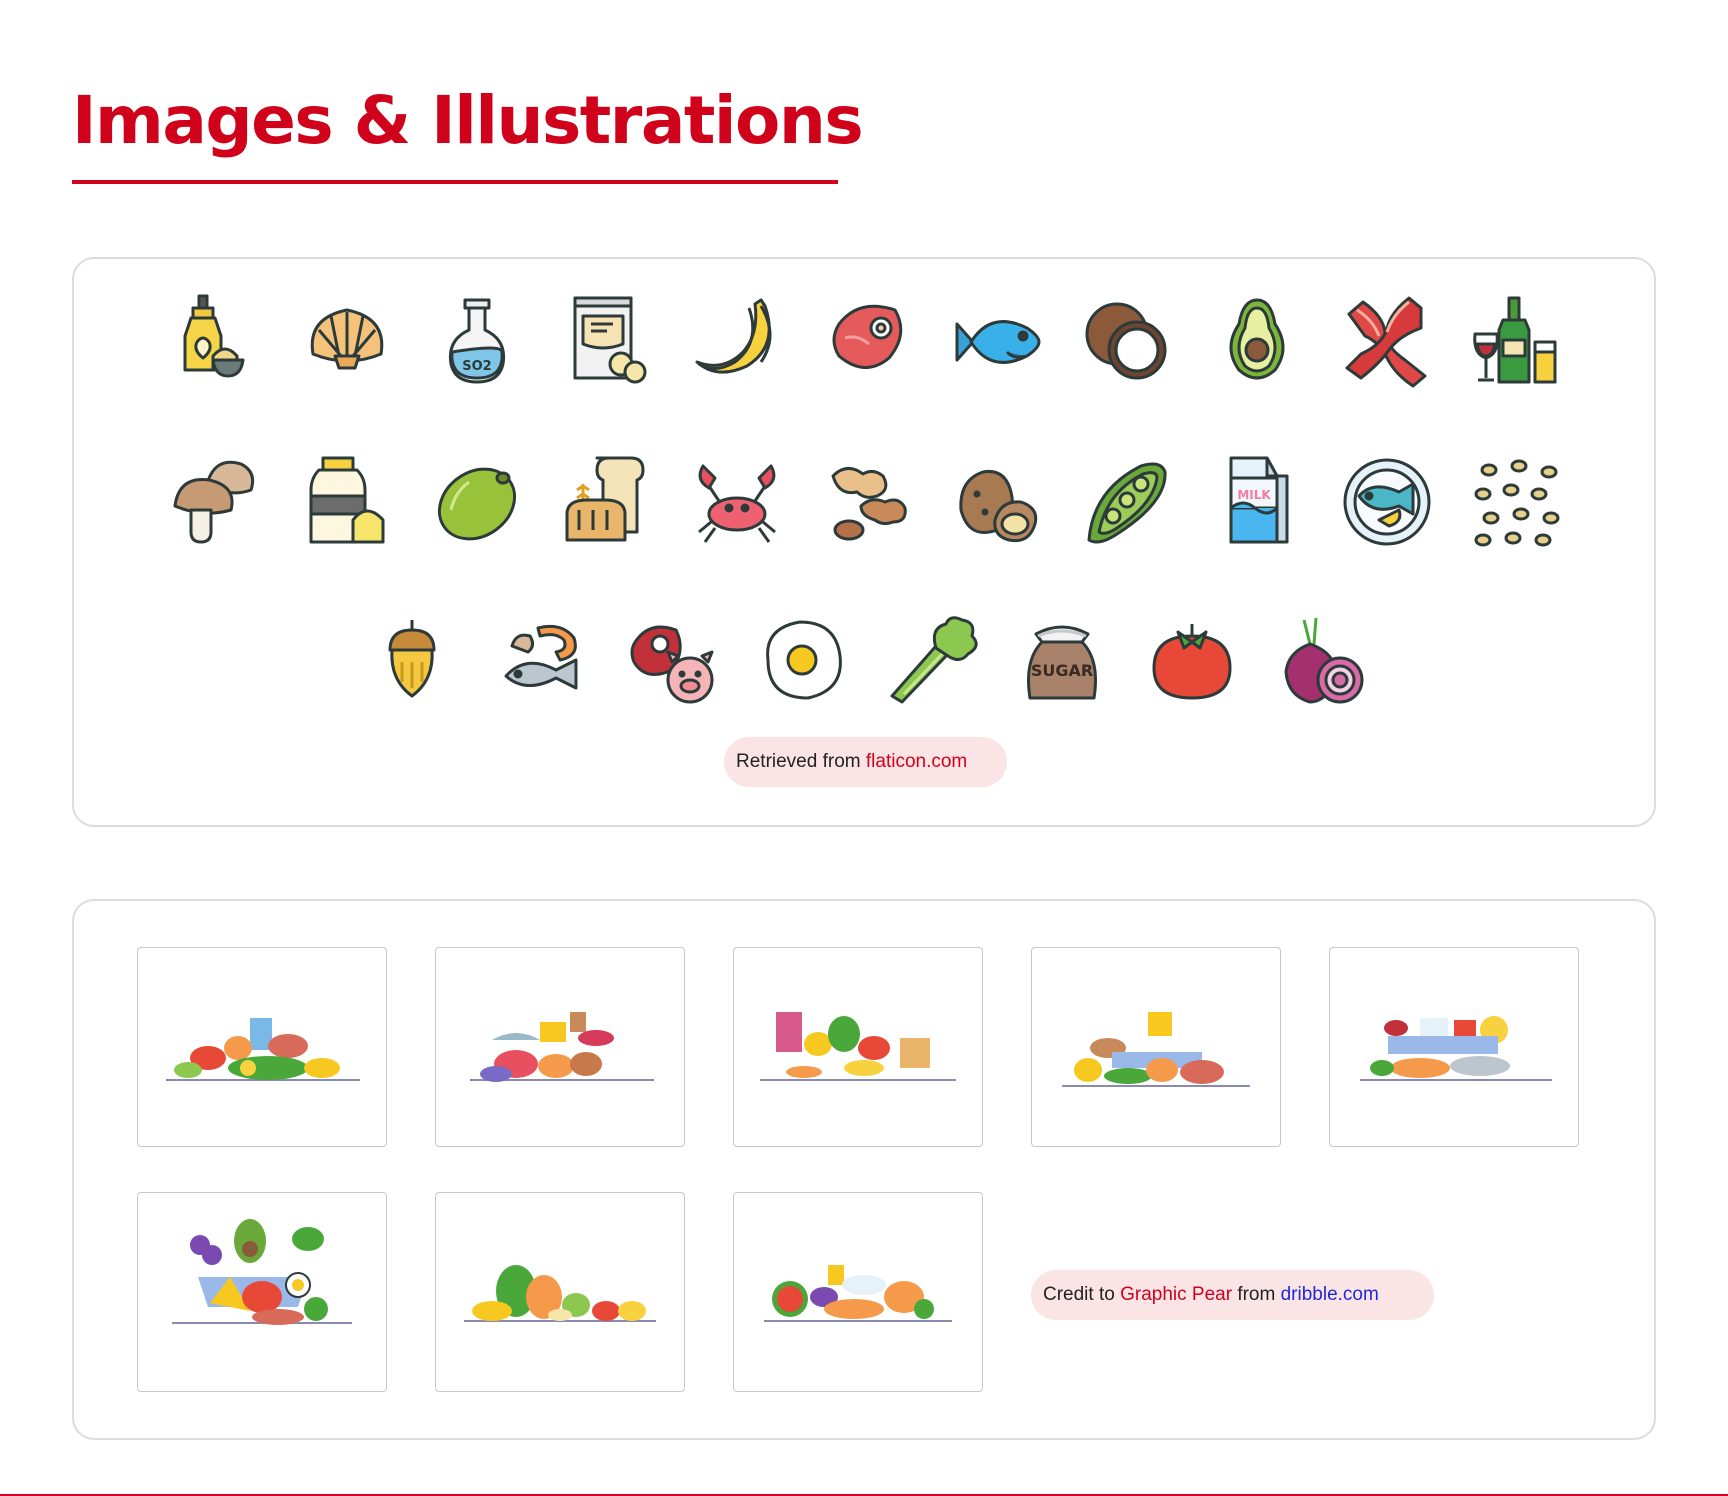 This screenshot has height=1496, width=1728. What do you see at coordinates (1254, 495) in the screenshot?
I see `milk-label: MILK` at bounding box center [1254, 495].